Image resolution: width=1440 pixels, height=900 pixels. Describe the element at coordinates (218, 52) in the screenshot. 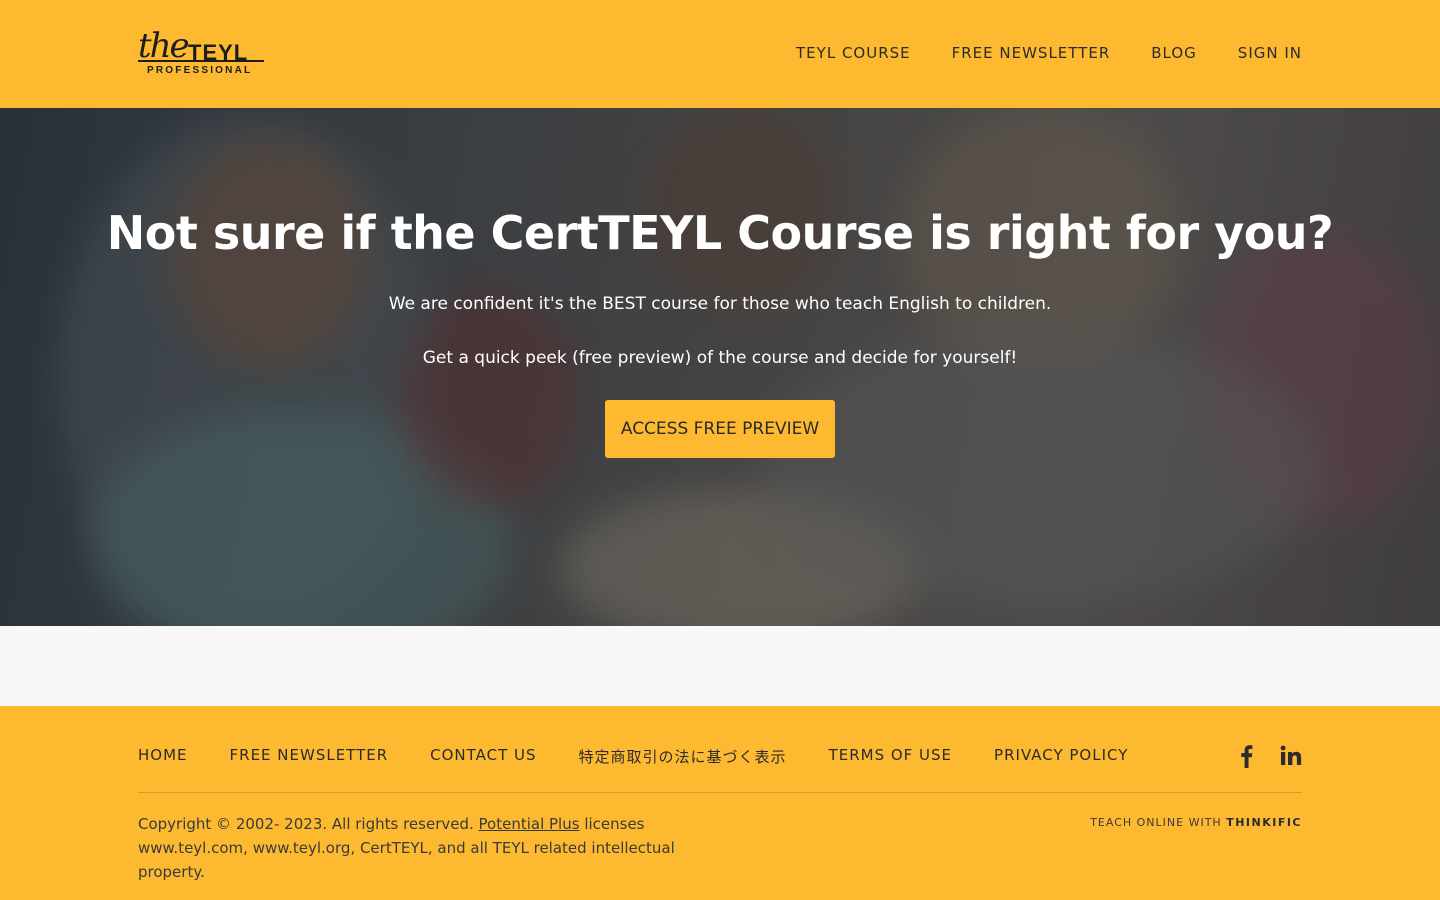

I see `logo-brand: TEYL` at that location.